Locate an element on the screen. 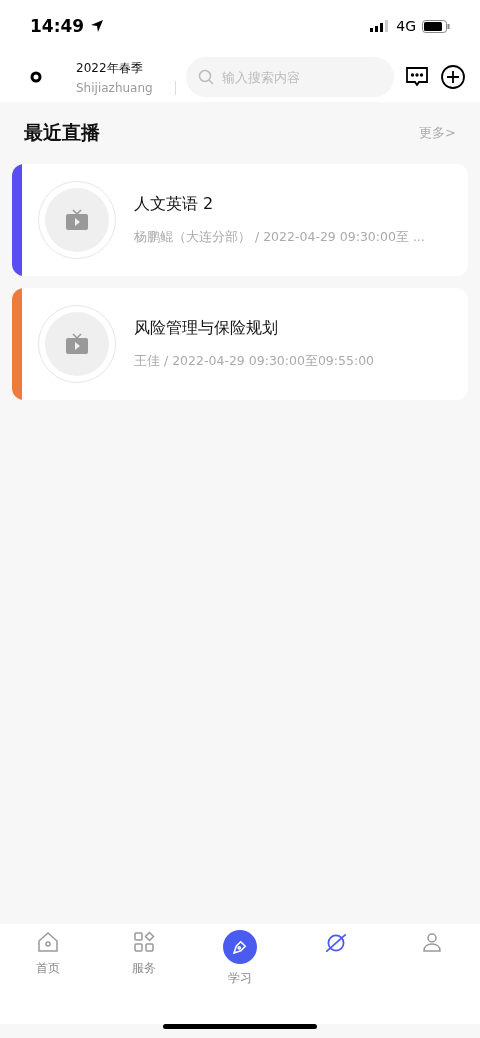 The width and height of the screenshot is (480, 1038). live-card: 风险管理与保险规划 王佳 / 2022-04-29 09:30:00至09:55:00 is located at coordinates (240, 344).